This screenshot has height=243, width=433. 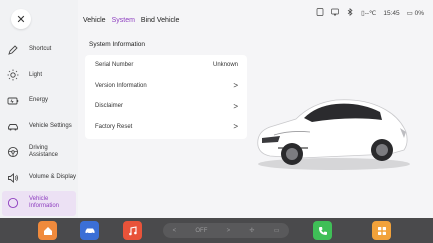 I want to click on row-label: Disclaimer, so click(x=109, y=106).